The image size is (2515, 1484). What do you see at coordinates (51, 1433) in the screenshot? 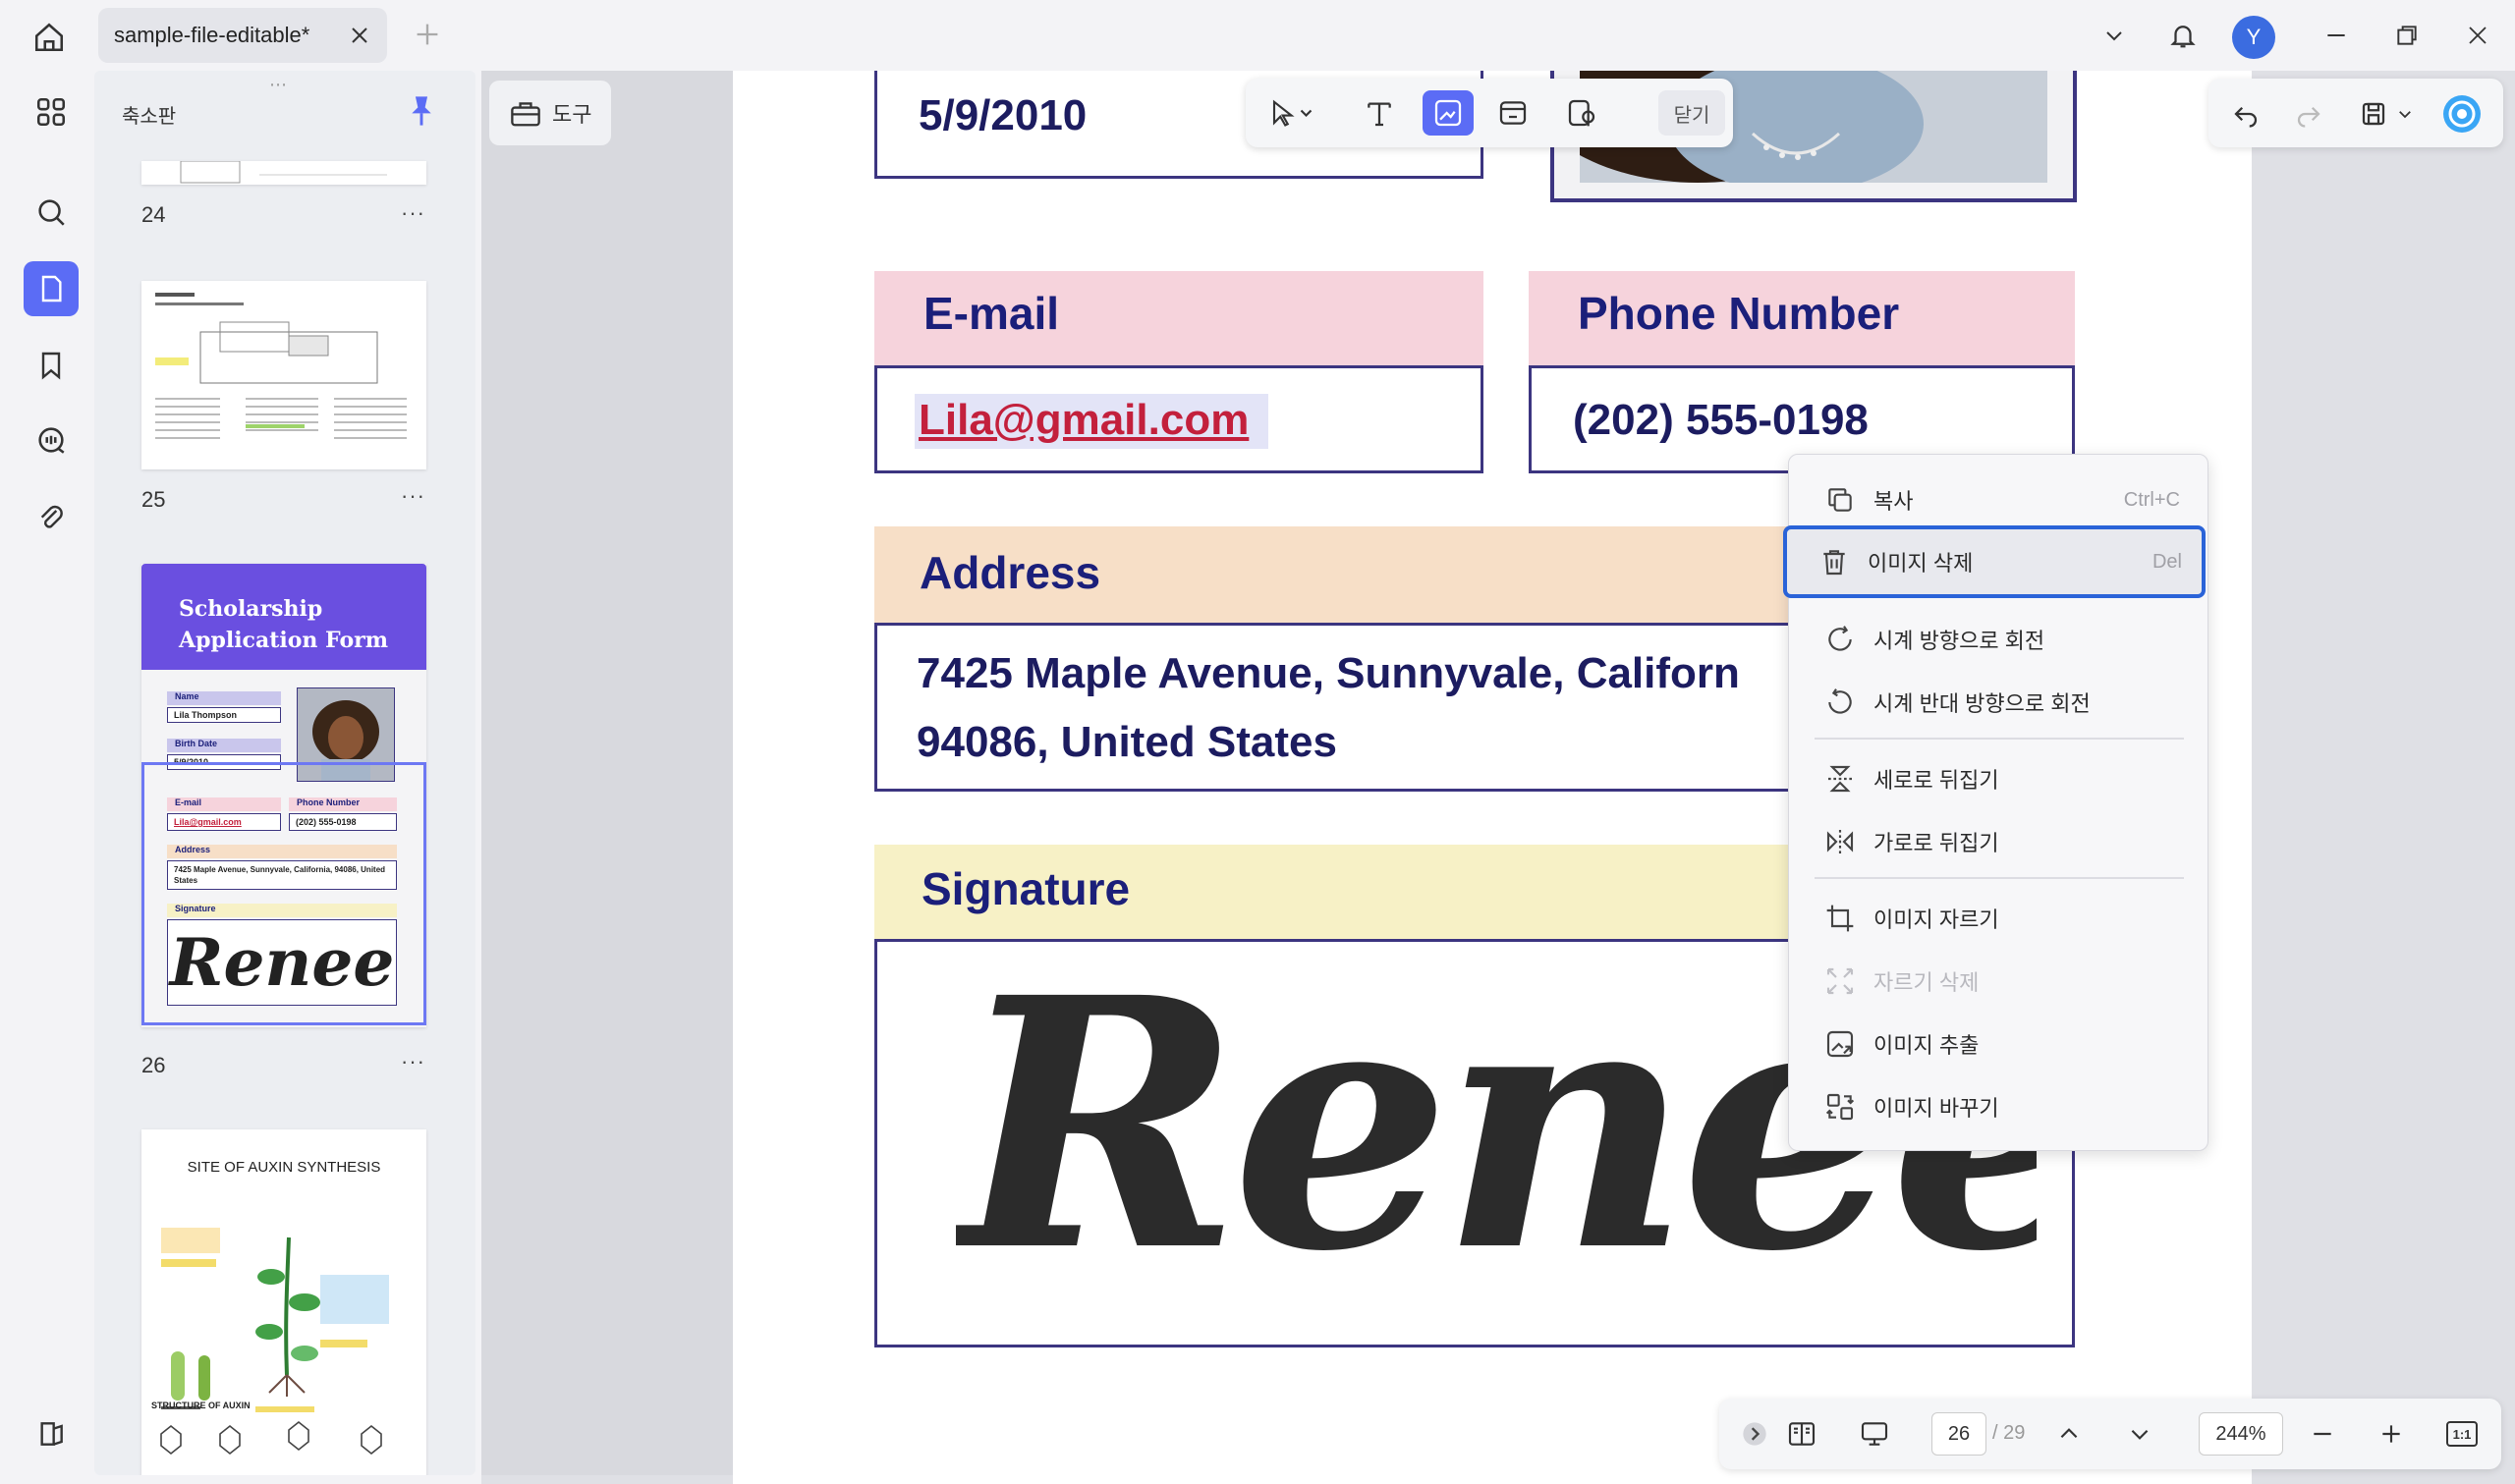
I see `theme-icon` at bounding box center [51, 1433].